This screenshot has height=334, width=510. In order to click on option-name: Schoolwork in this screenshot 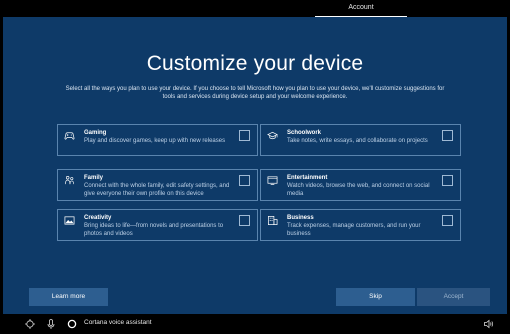, I will do `click(304, 133)`.